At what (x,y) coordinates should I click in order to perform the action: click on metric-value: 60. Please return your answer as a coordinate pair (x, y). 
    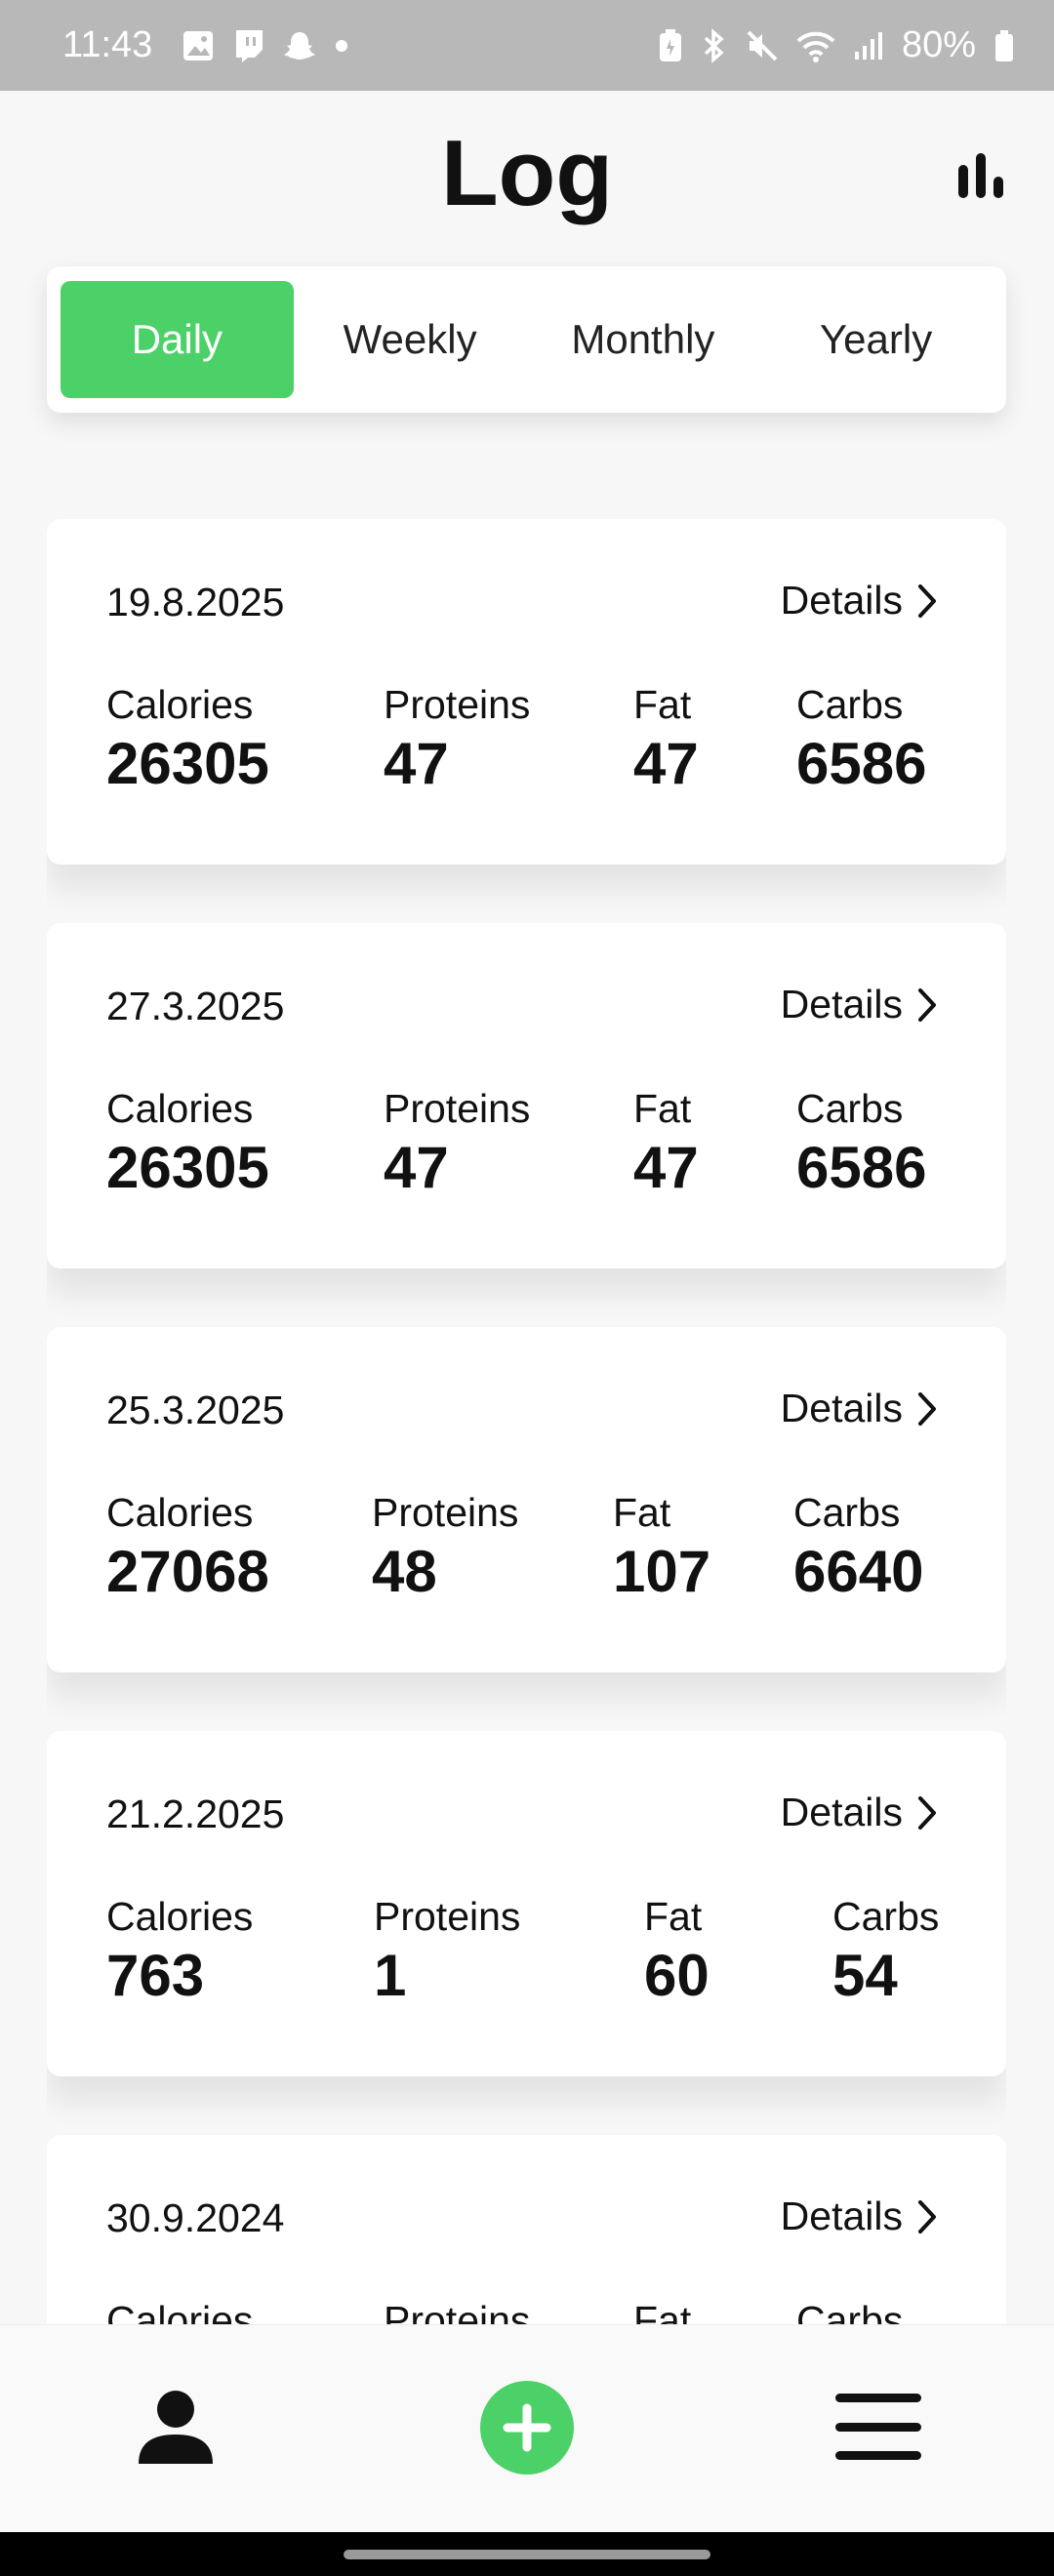
    Looking at the image, I should click on (676, 1975).